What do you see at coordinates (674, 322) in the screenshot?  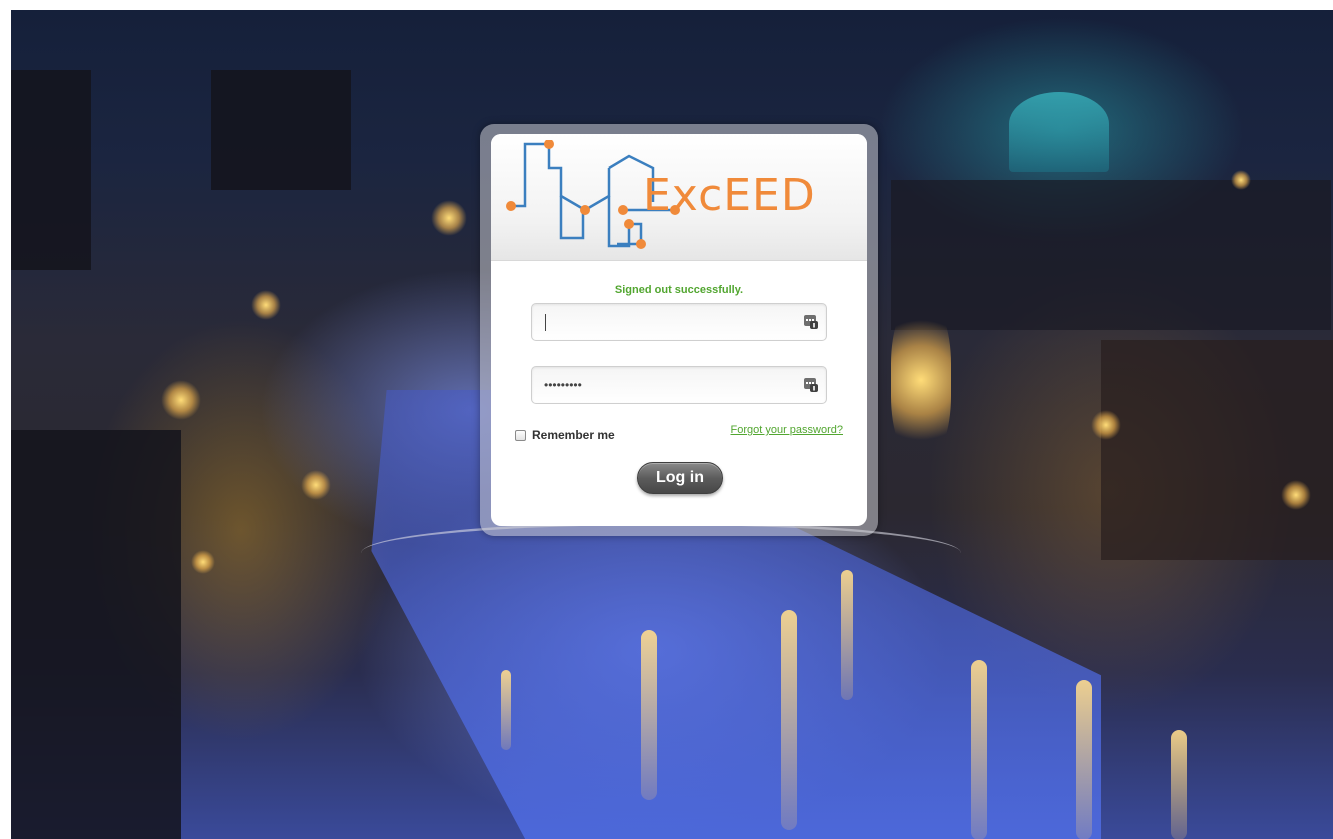 I see `email-input` at bounding box center [674, 322].